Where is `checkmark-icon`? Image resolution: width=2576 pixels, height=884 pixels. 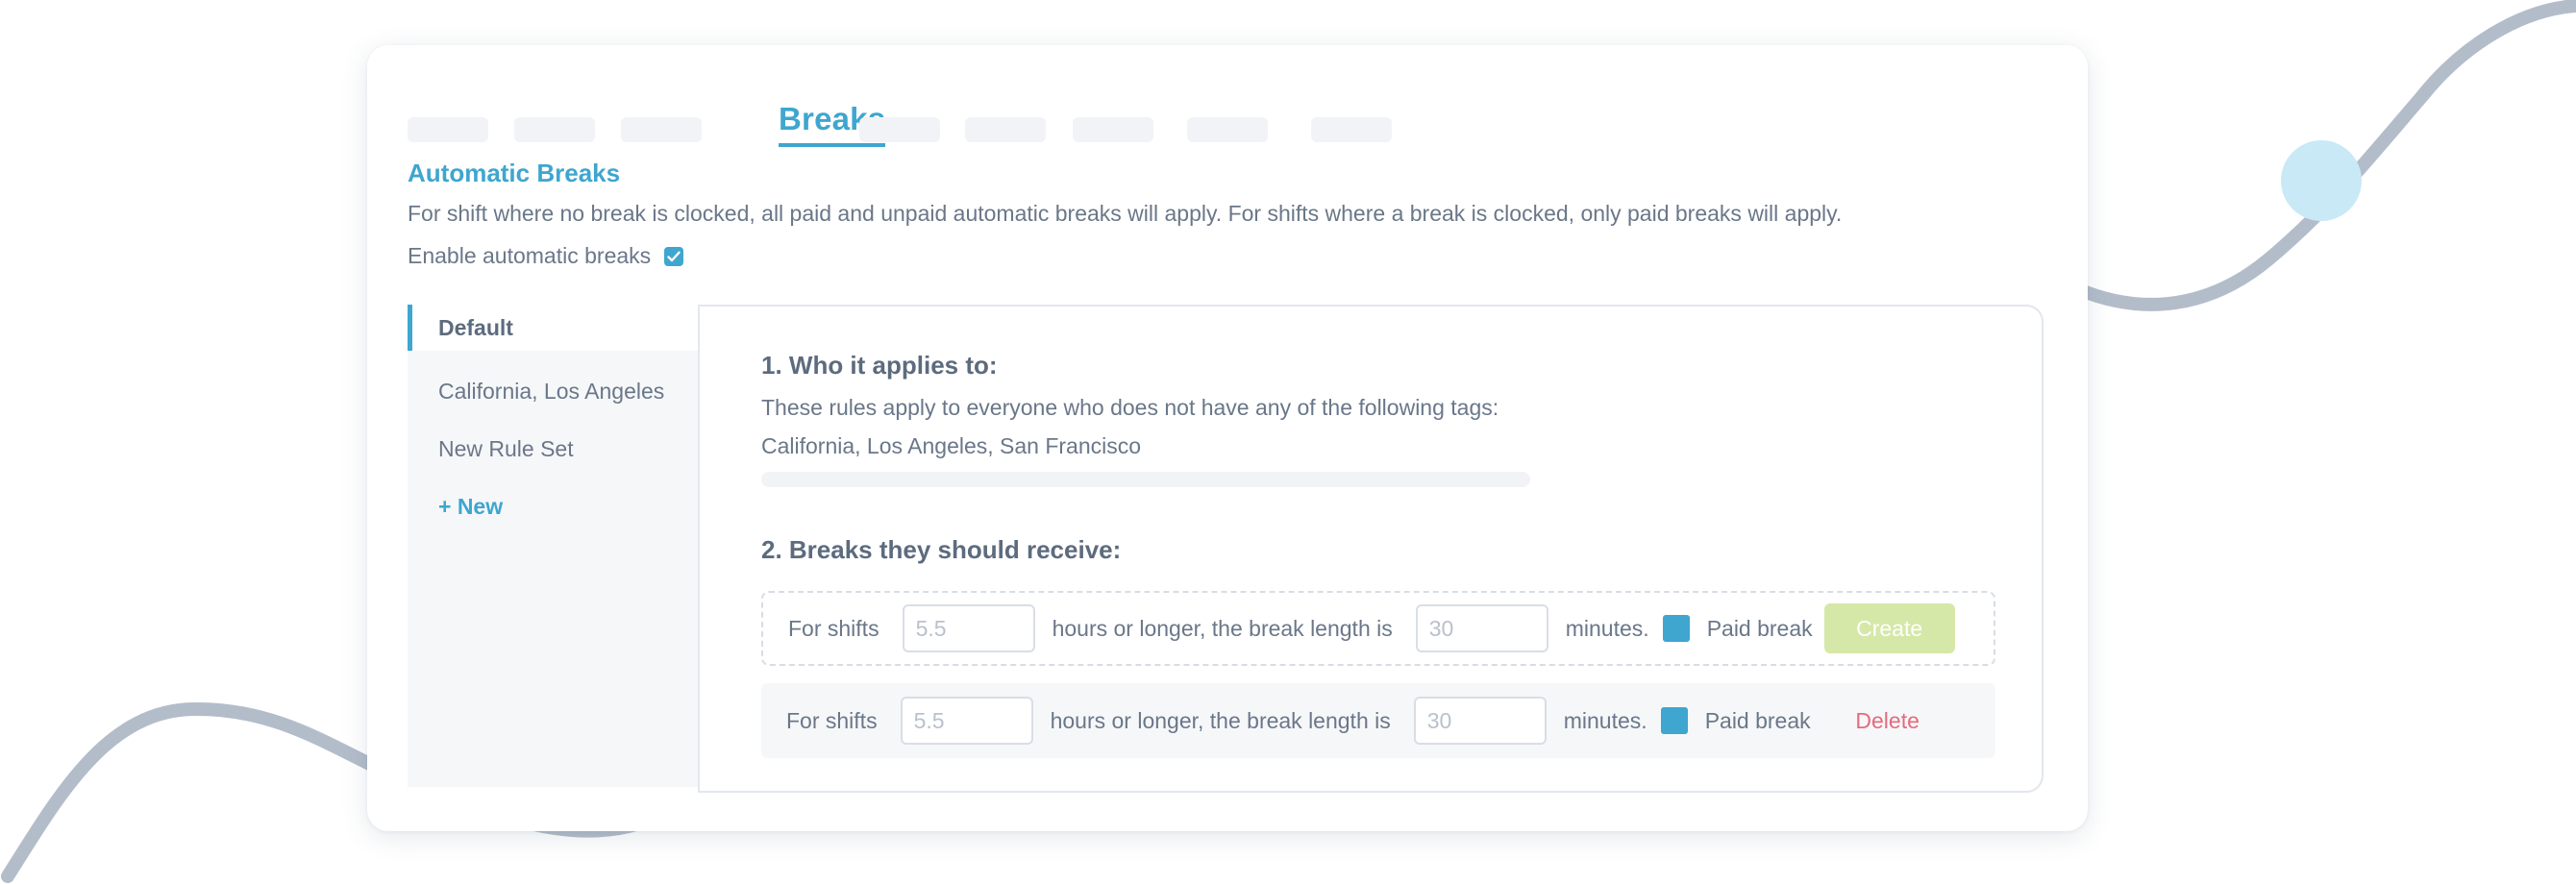 checkmark-icon is located at coordinates (674, 256).